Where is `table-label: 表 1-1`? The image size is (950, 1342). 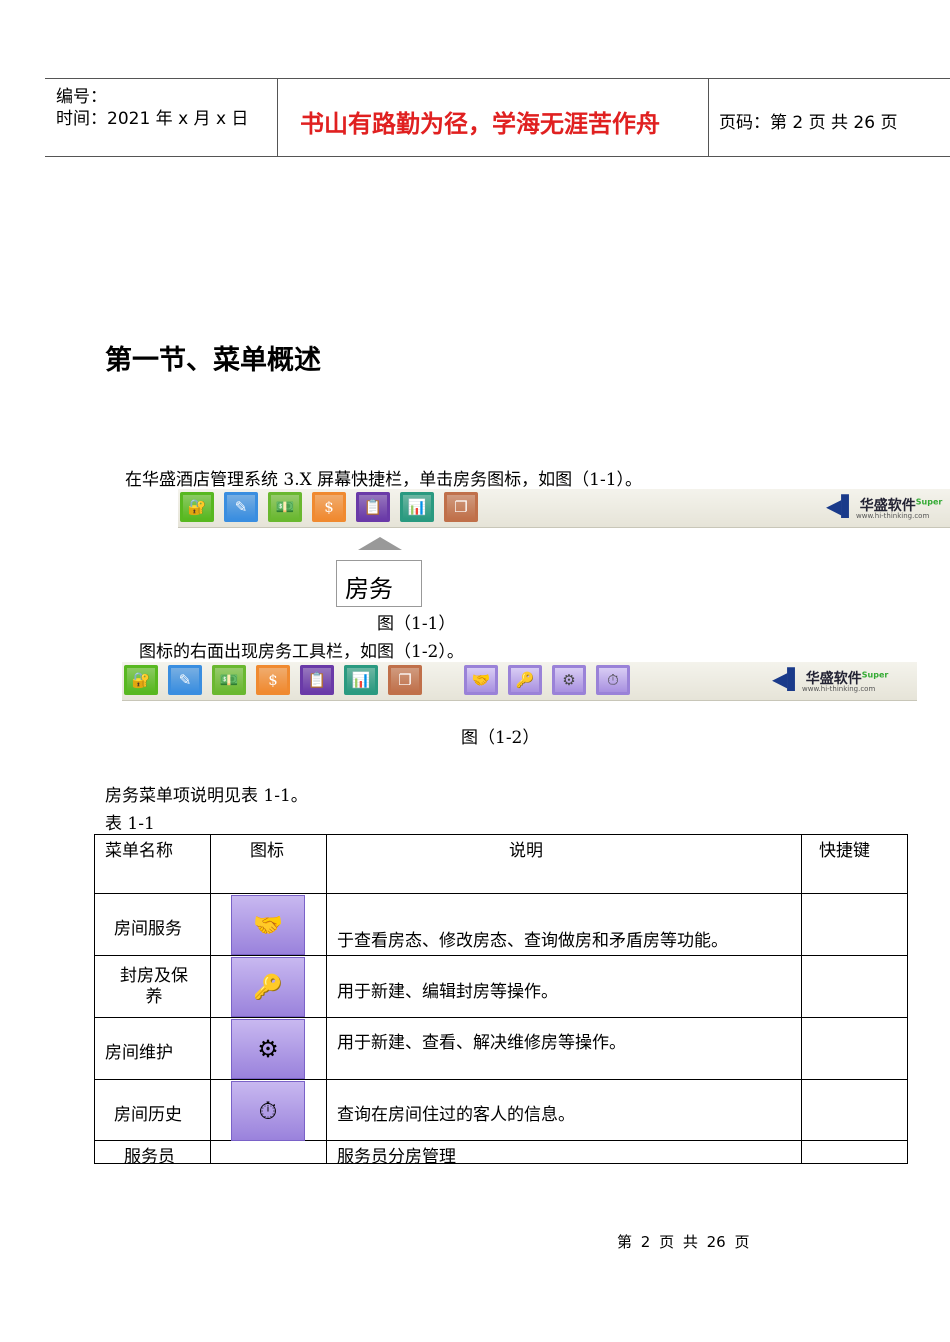 table-label: 表 1-1 is located at coordinates (130, 824).